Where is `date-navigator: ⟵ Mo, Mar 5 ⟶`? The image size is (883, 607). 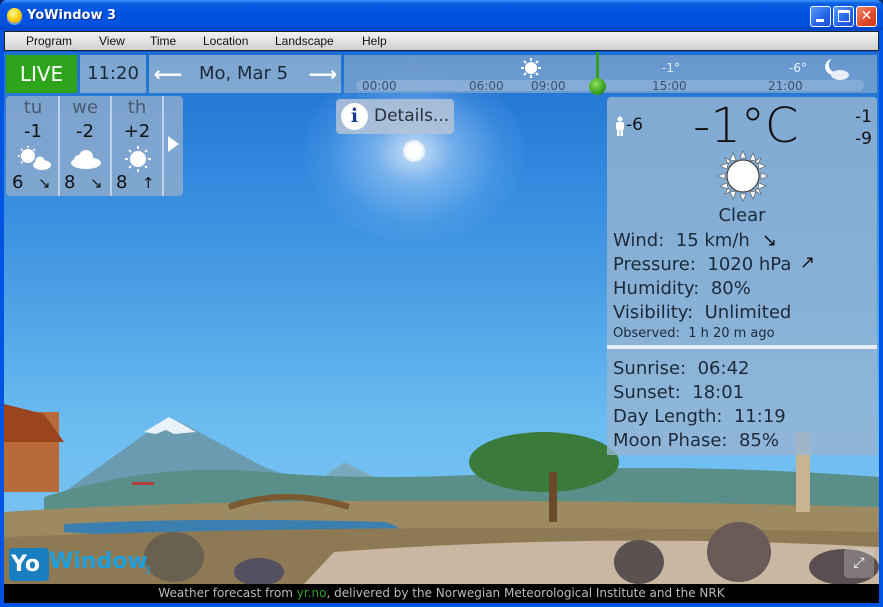 date-navigator: ⟵ Mo, Mar 5 ⟶ is located at coordinates (245, 74).